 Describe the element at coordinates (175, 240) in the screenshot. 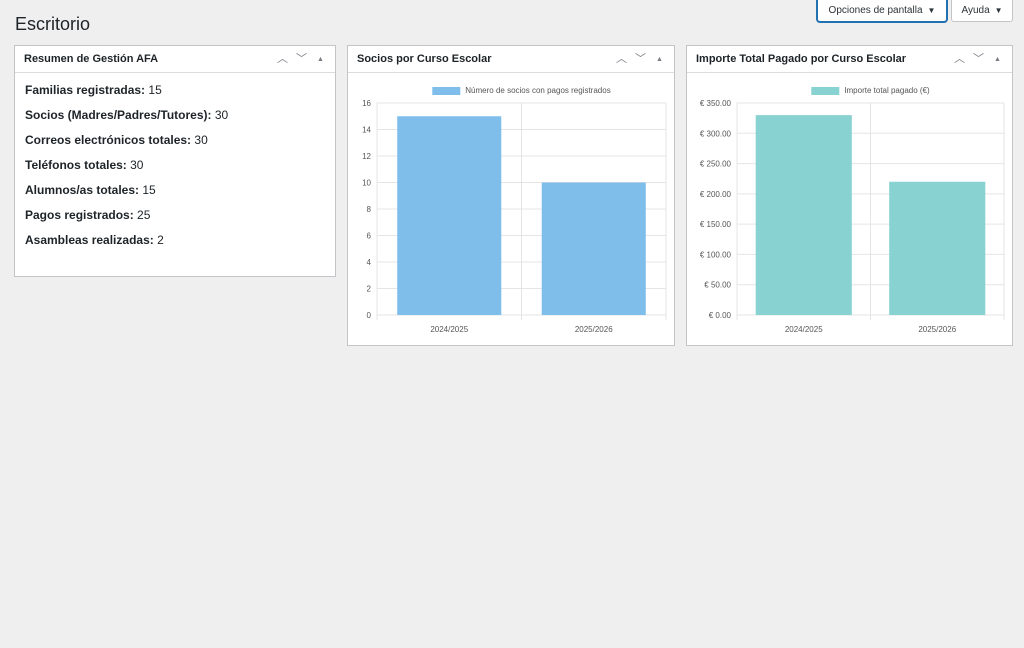

I see `summary-item: Asambleas realizadas: 2` at that location.